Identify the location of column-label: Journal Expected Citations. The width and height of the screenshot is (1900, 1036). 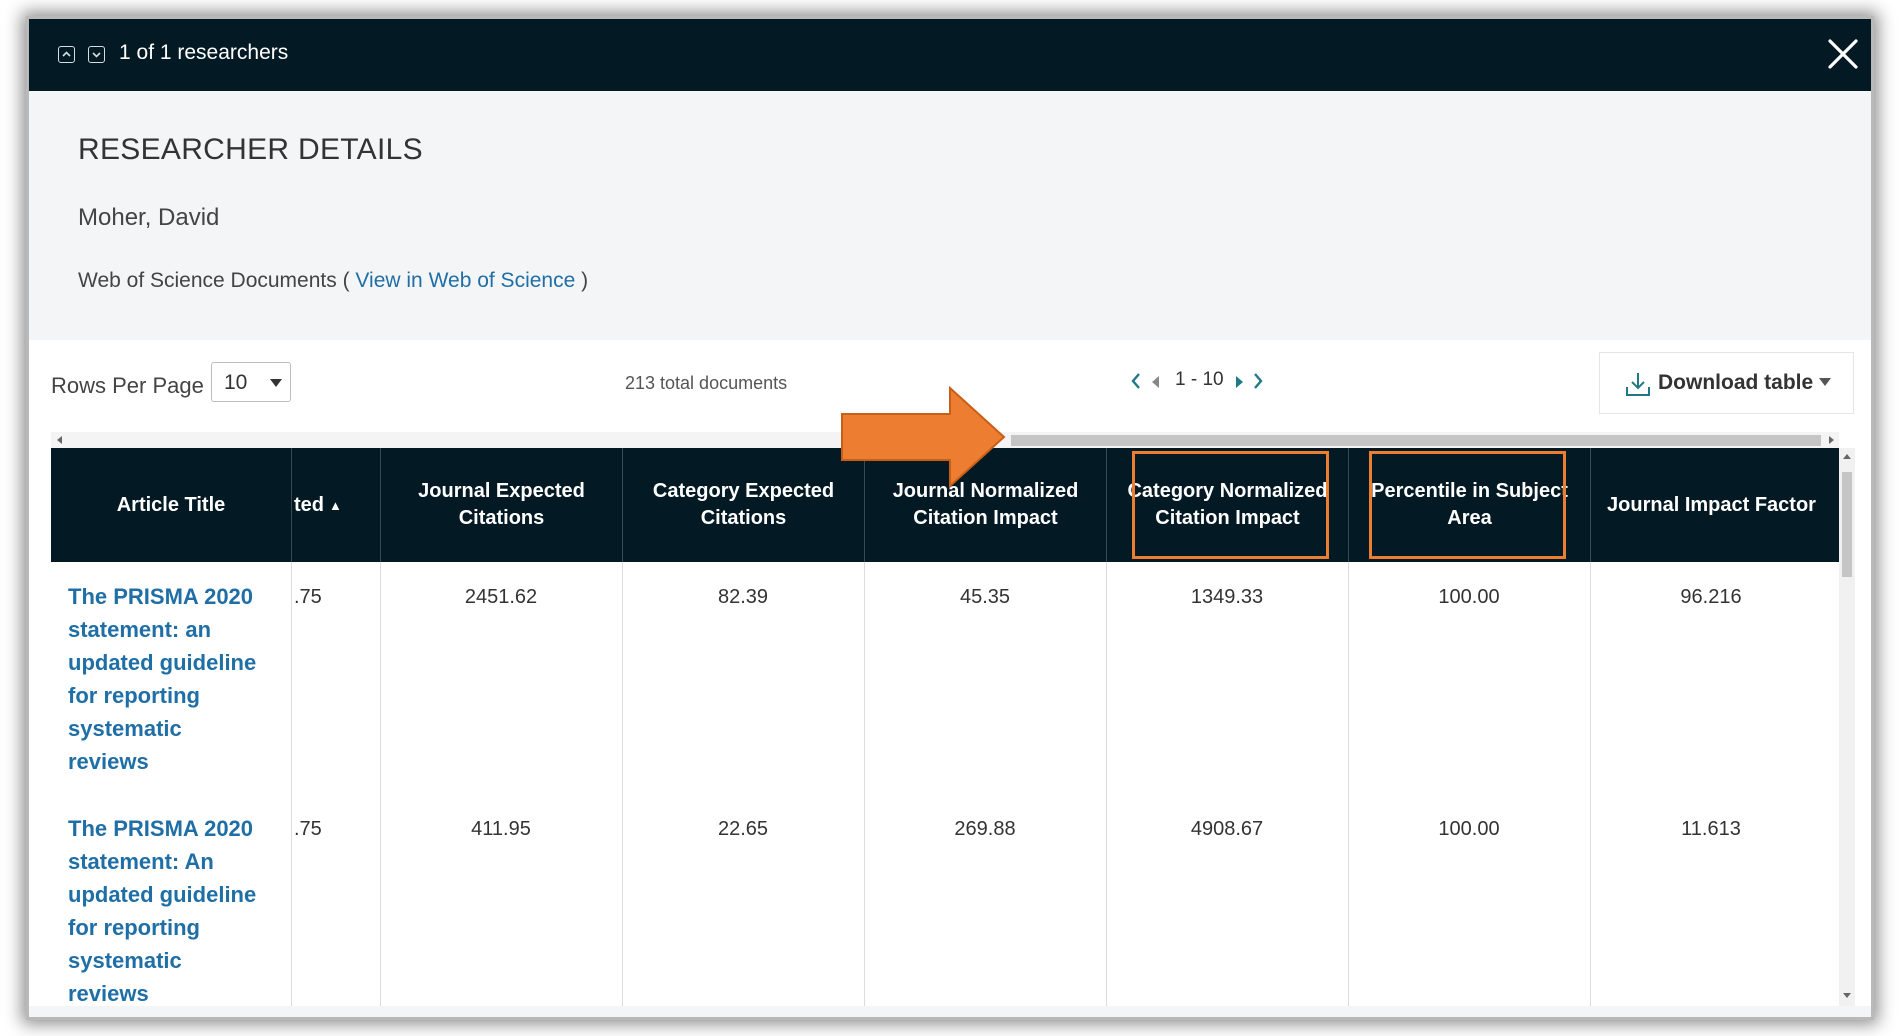
(501, 504).